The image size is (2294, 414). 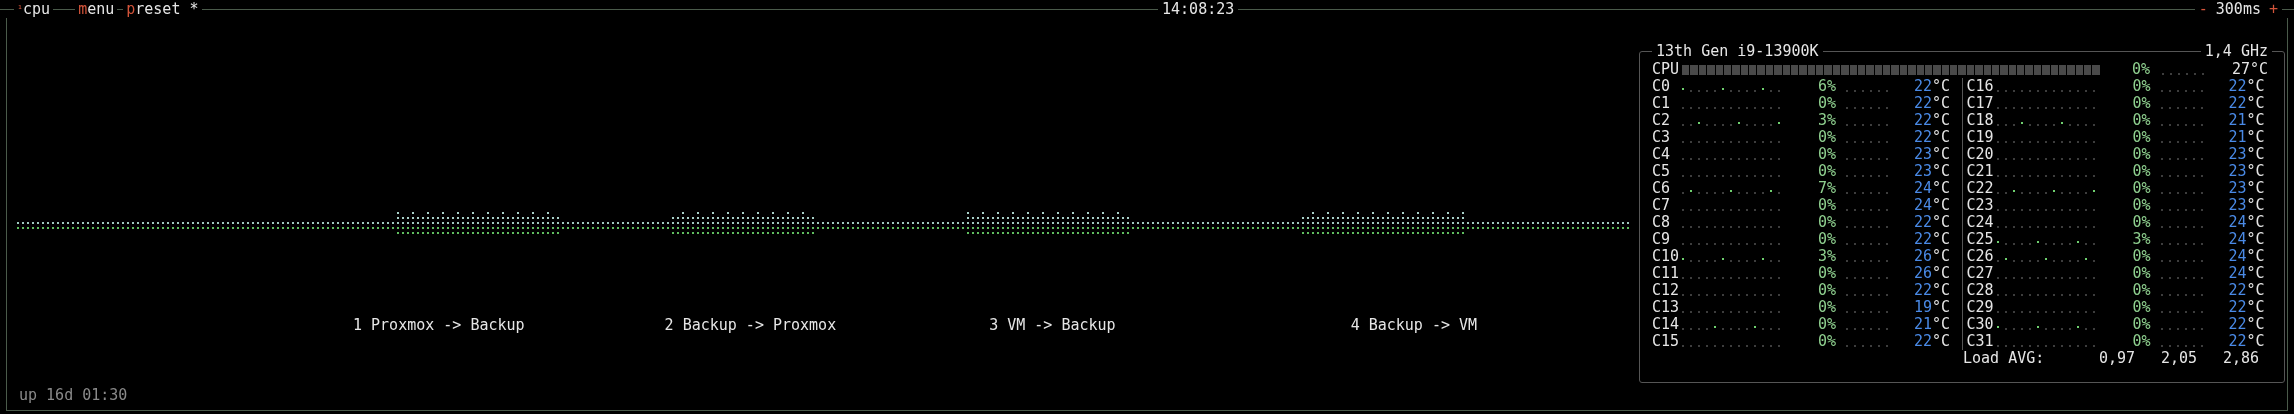 I want to click on increase-interval-button: +, so click(x=2273, y=9).